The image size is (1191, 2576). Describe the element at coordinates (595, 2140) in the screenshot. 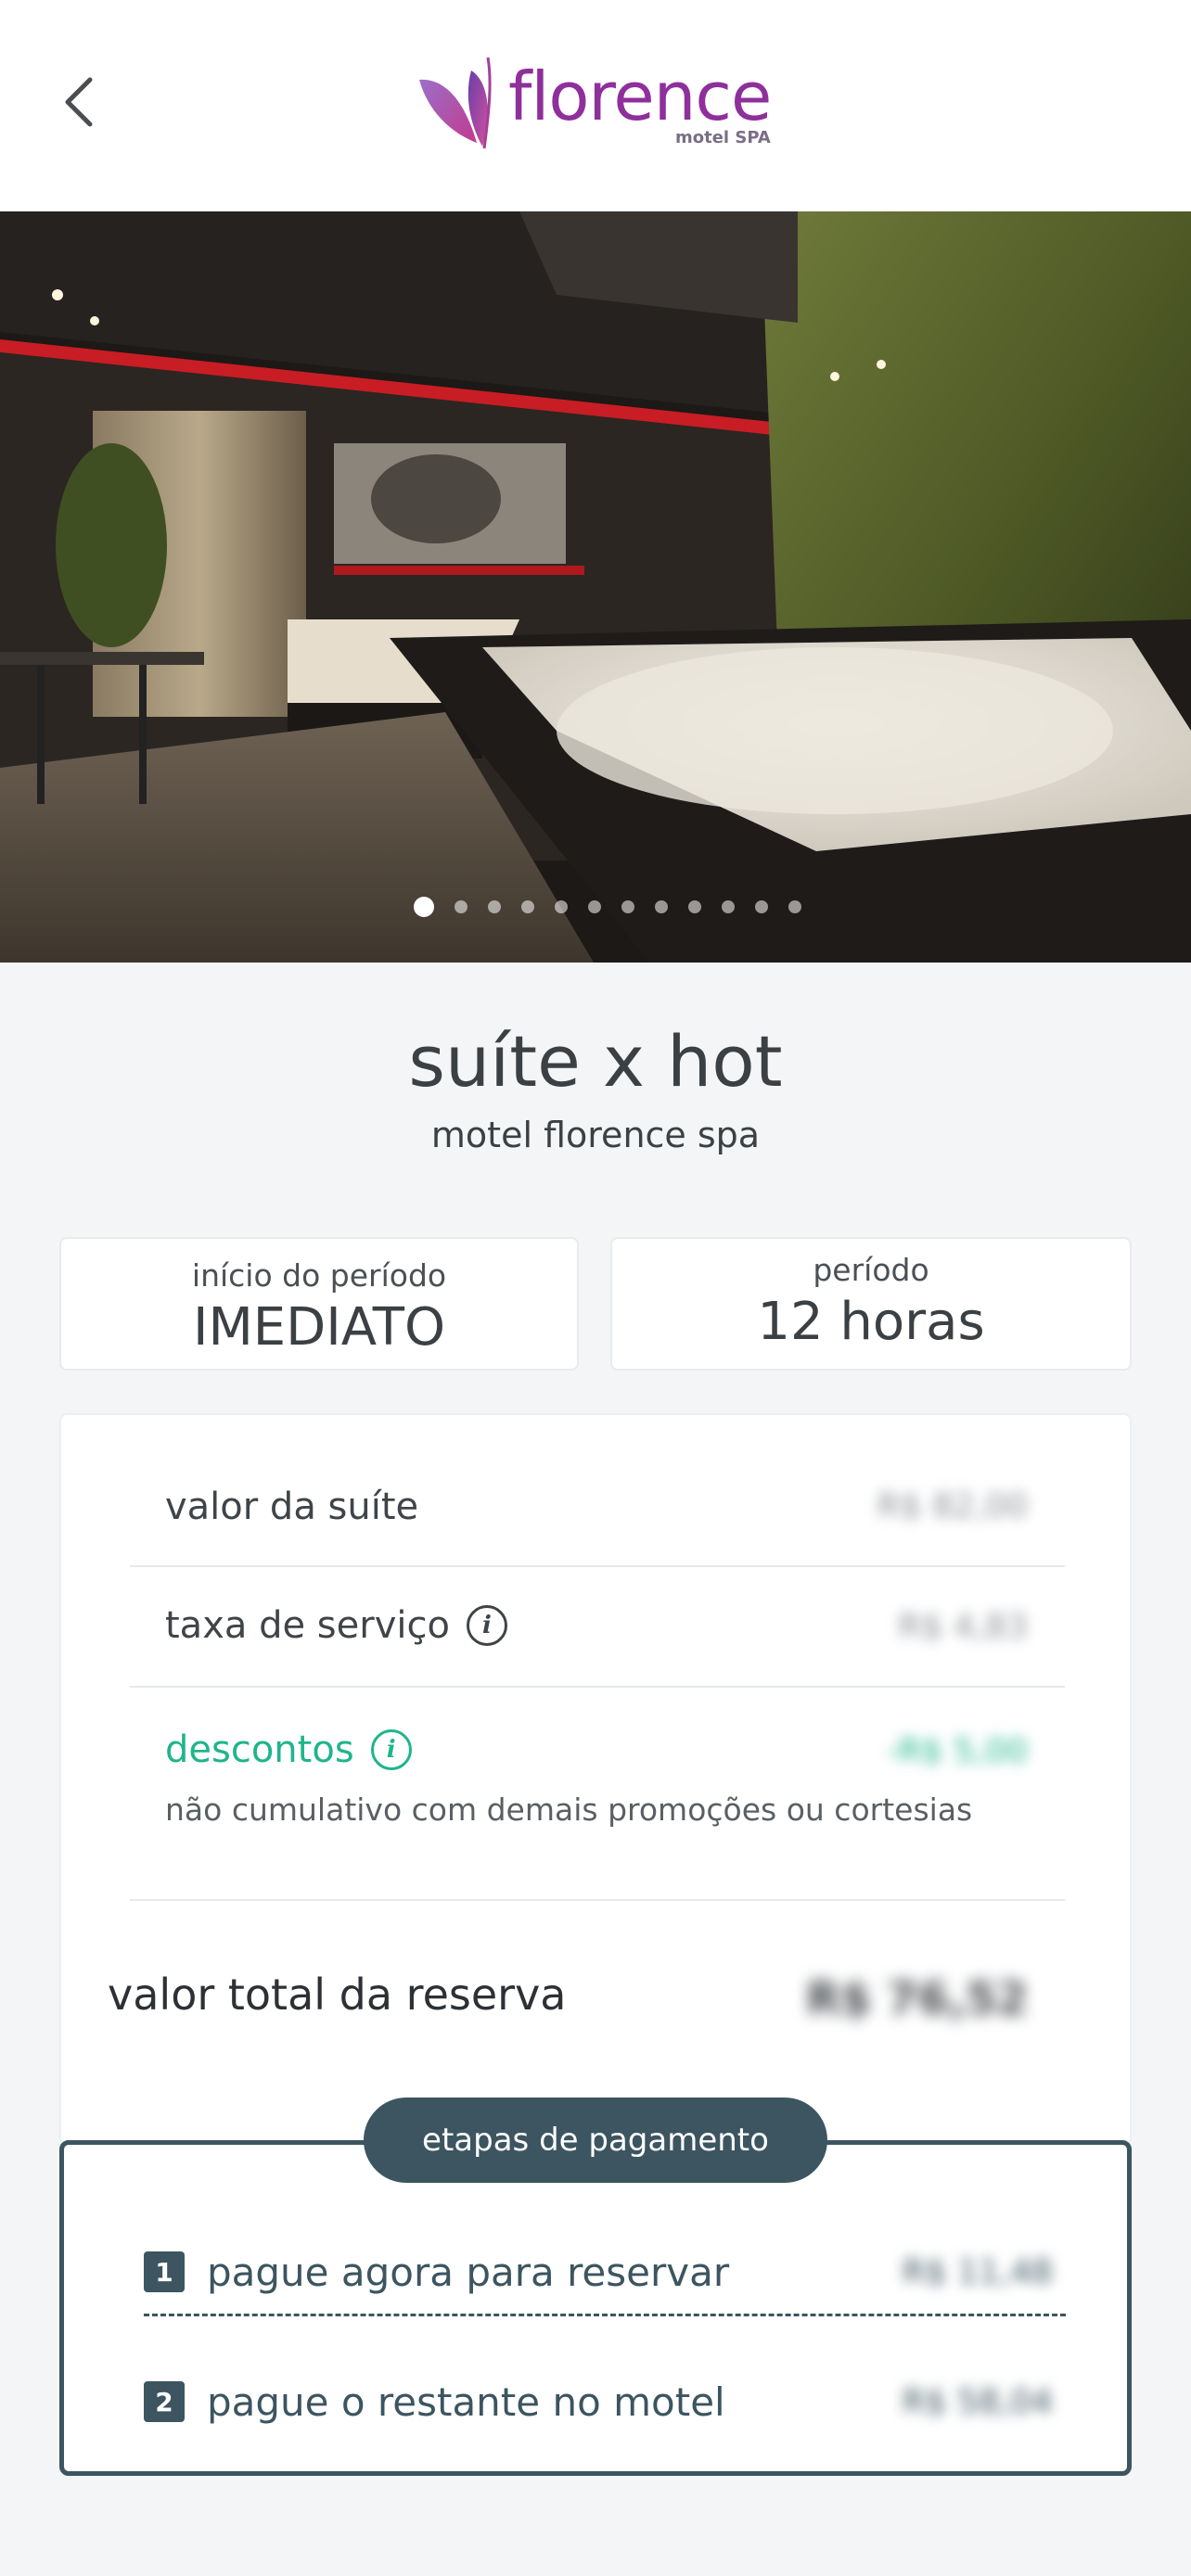

I see `payment-steps-title: etapas de pagamento` at that location.